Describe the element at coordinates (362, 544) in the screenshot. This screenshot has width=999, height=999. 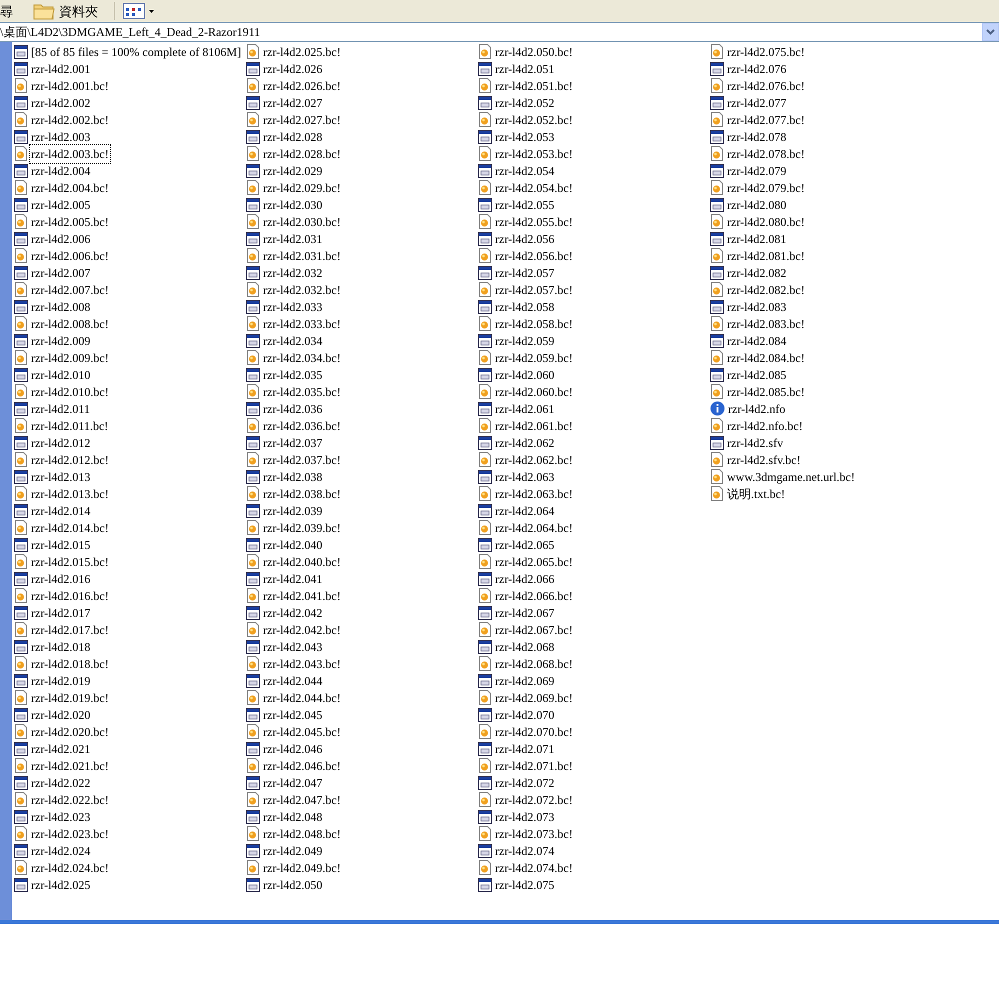
I see `file-item: rzr-l4d2.040` at that location.